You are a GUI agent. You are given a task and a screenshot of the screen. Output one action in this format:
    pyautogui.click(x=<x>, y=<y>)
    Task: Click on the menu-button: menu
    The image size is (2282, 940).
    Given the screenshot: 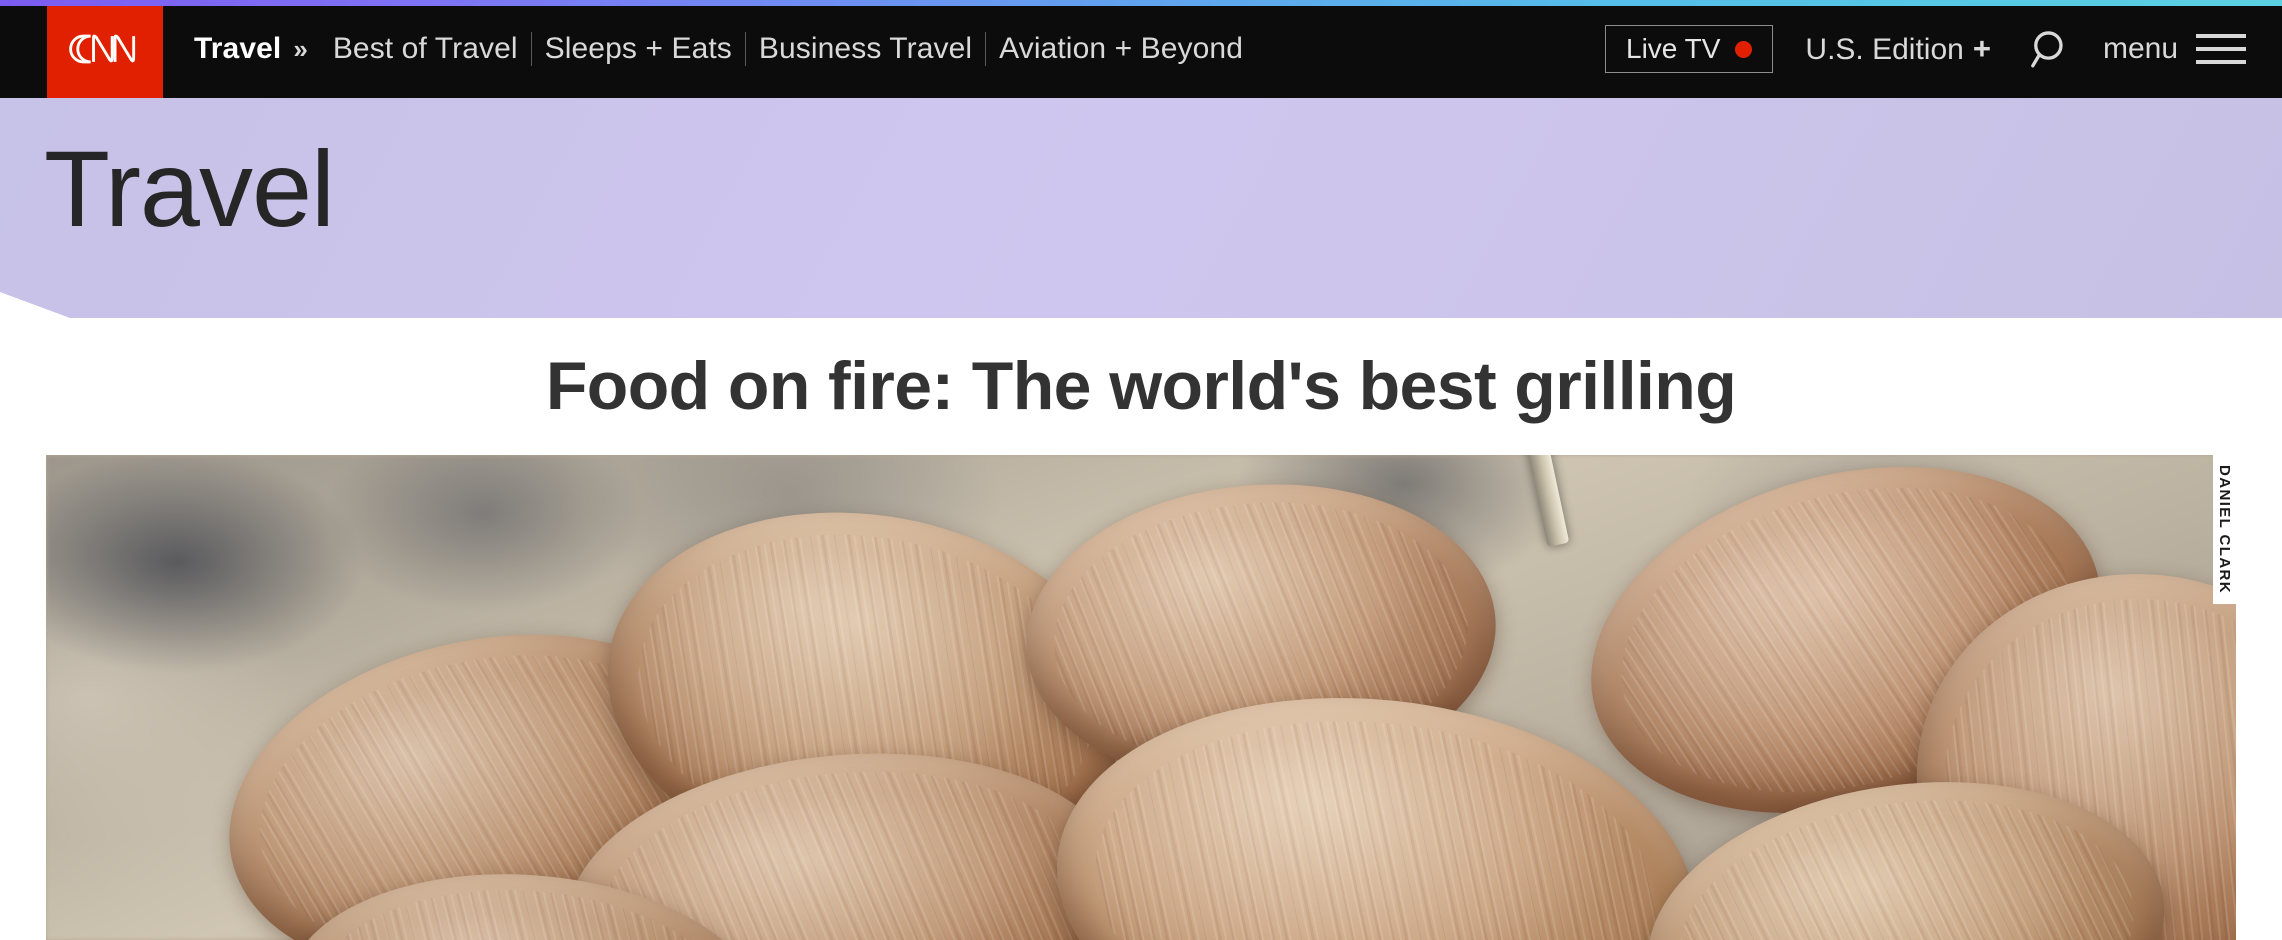 What is the action you would take?
    pyautogui.click(x=2174, y=49)
    